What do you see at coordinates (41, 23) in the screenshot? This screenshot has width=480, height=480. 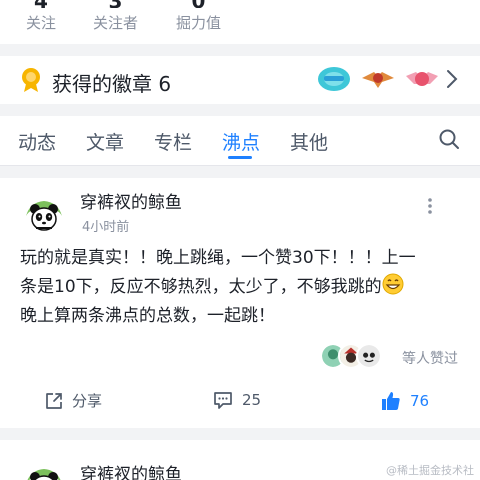 I see `following-label: 关注` at bounding box center [41, 23].